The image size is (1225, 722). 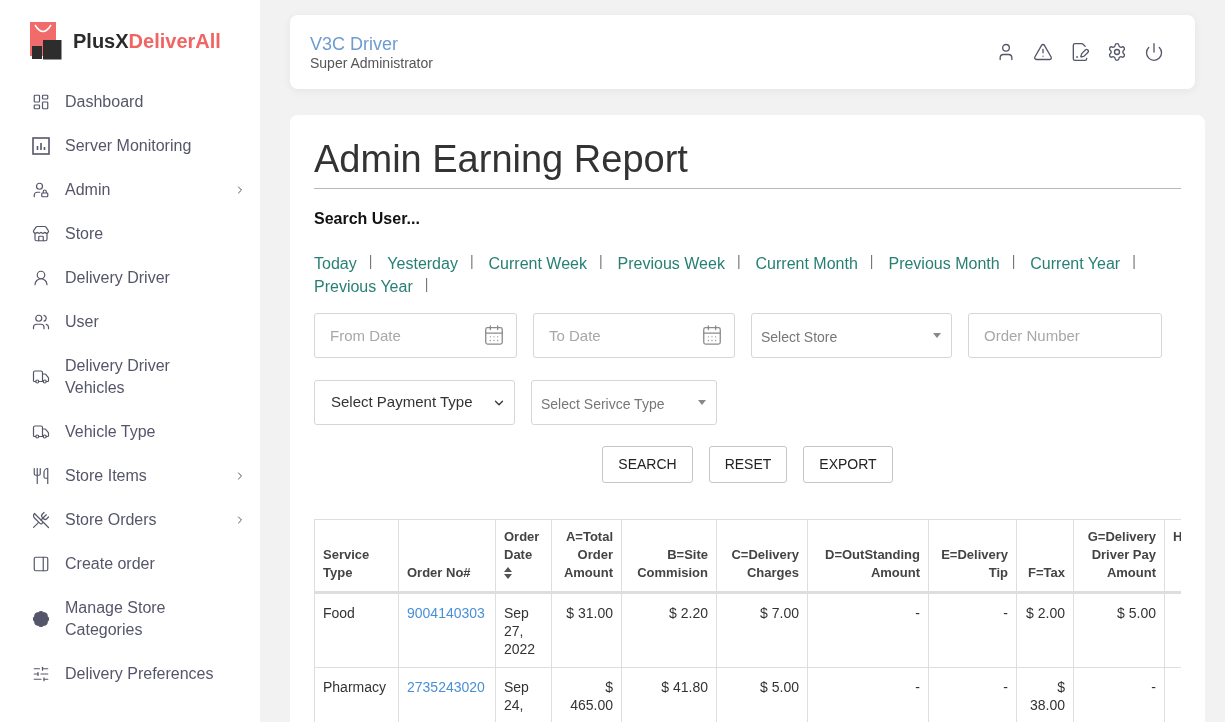 What do you see at coordinates (1043, 52) in the screenshot?
I see `warning-icon` at bounding box center [1043, 52].